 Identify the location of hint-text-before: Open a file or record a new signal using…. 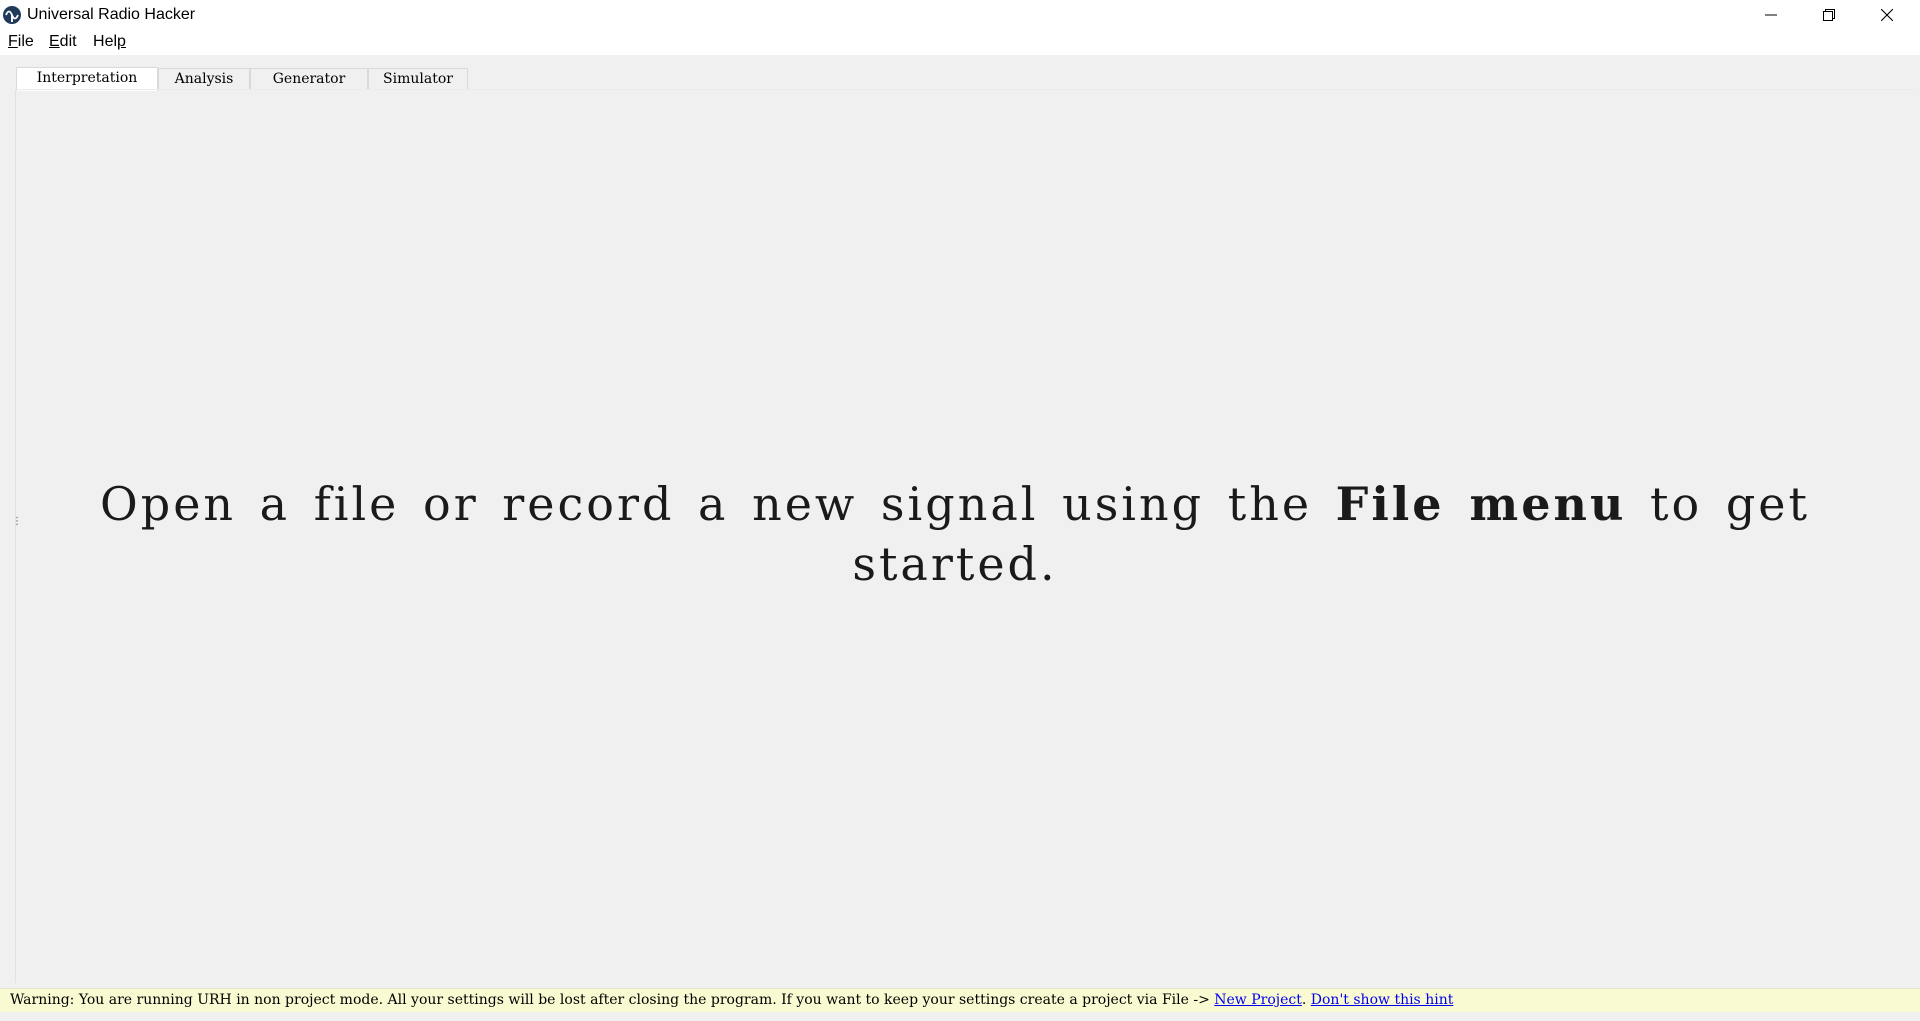
(718, 504).